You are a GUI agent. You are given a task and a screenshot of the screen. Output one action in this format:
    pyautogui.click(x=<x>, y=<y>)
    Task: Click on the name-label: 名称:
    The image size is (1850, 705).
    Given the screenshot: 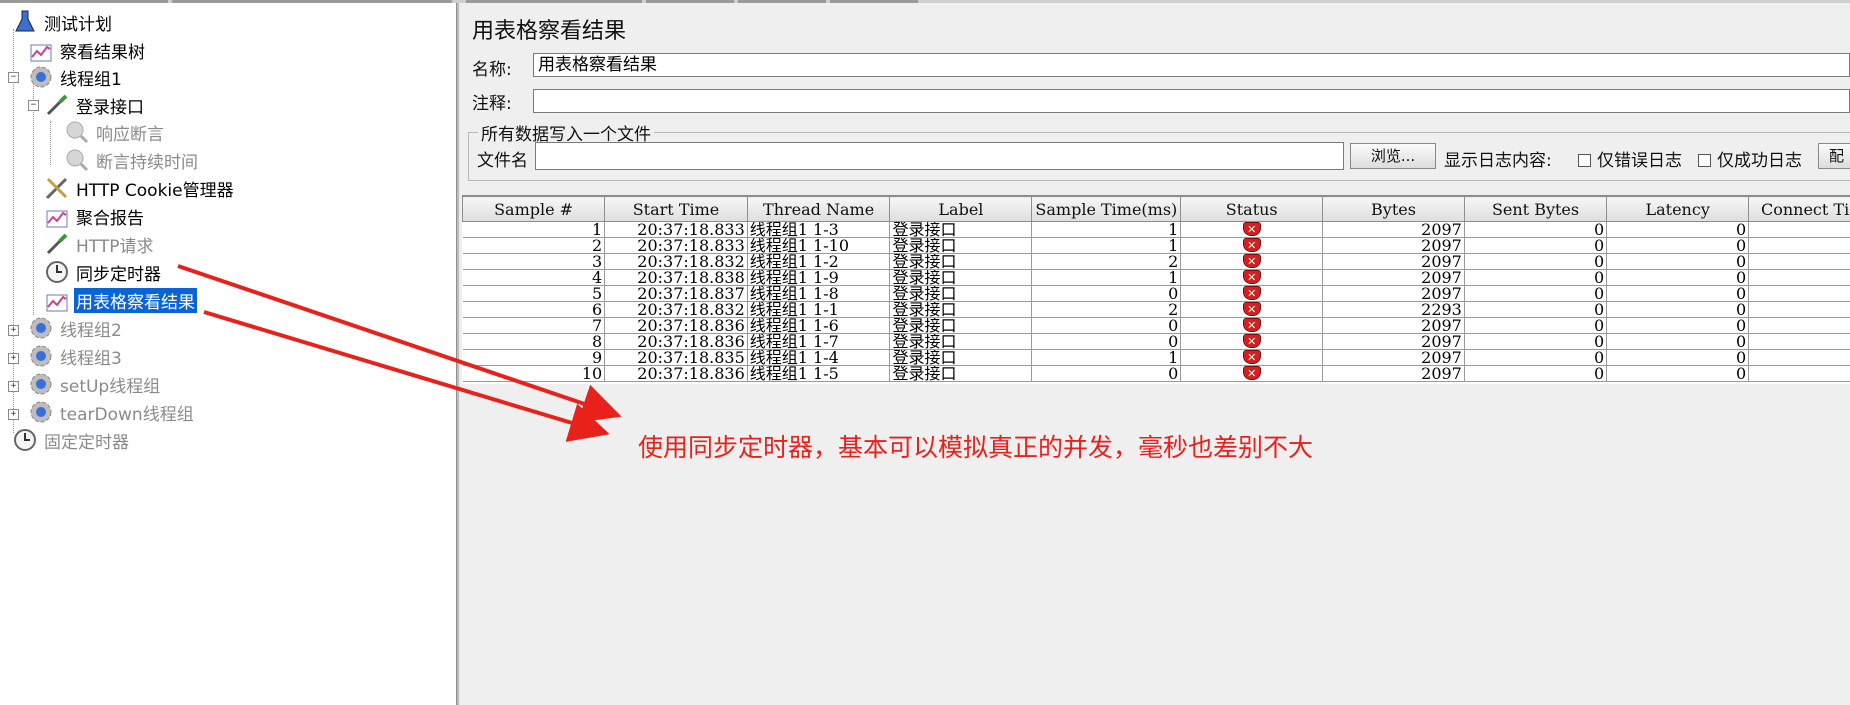 What is the action you would take?
    pyautogui.click(x=492, y=70)
    